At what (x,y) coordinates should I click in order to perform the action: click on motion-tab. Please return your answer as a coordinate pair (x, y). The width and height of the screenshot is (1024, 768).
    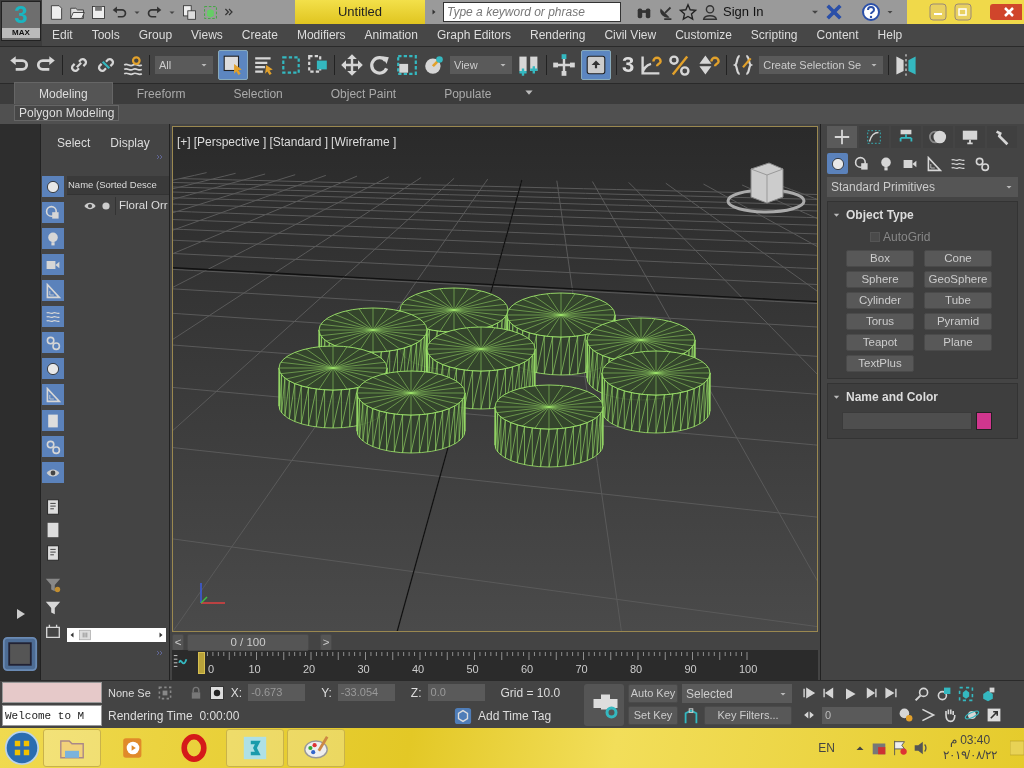
    Looking at the image, I should click on (938, 137).